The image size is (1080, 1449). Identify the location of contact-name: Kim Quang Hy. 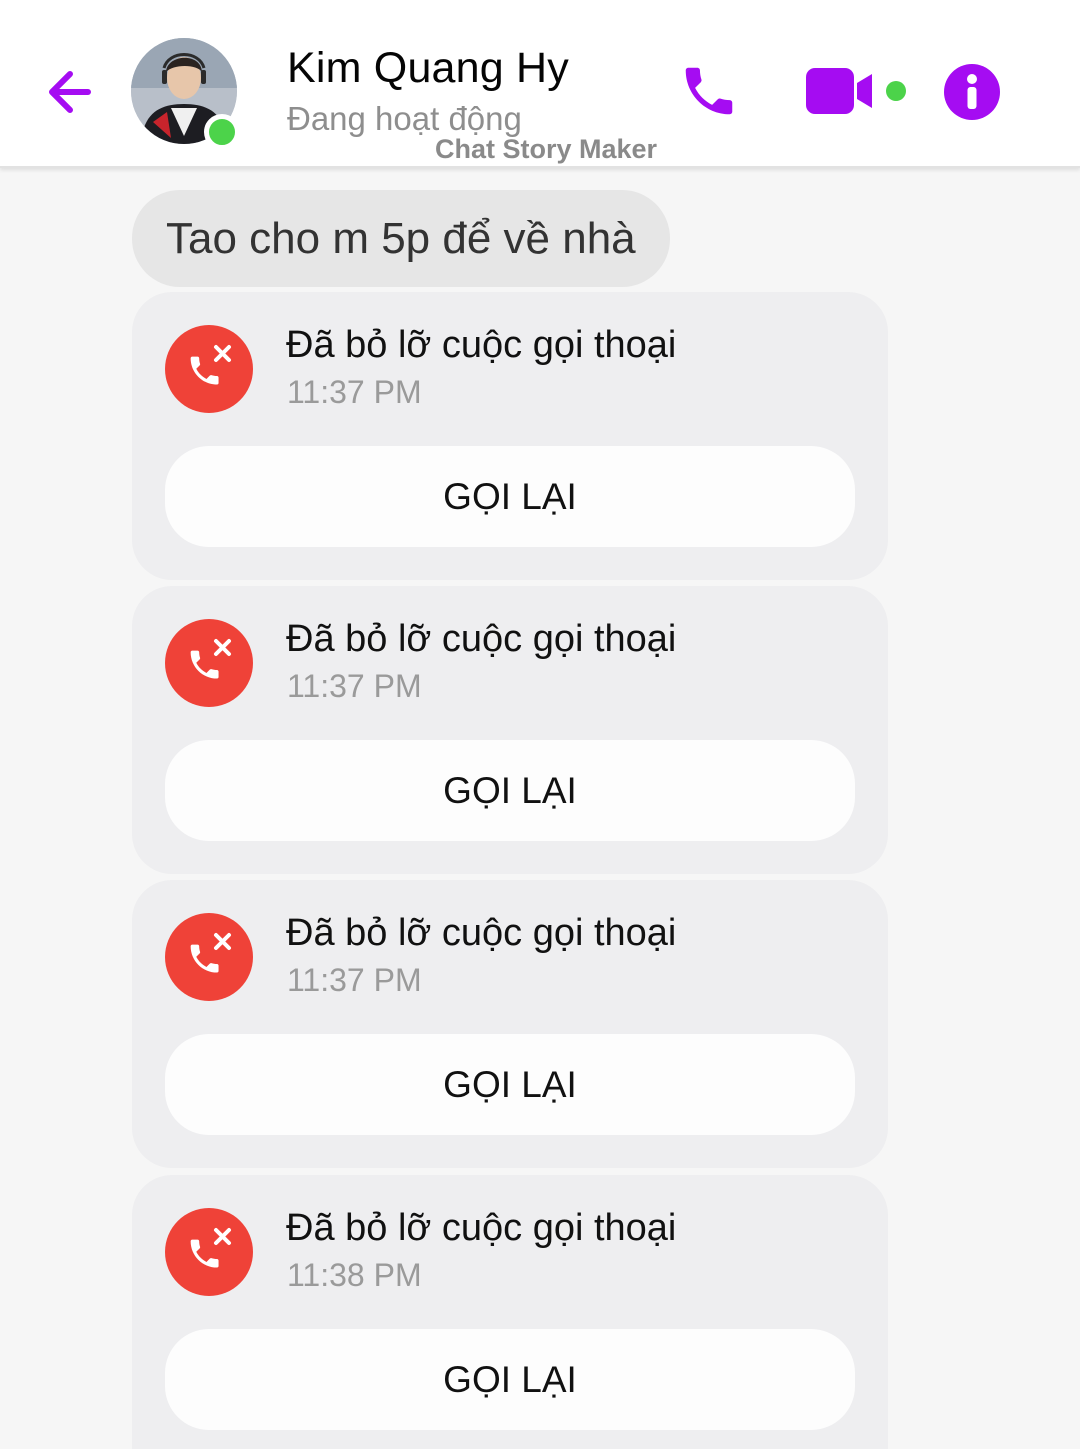
(428, 68).